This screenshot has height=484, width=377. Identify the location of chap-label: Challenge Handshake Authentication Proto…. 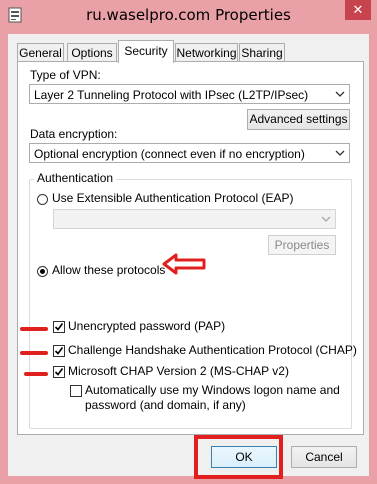
(212, 350).